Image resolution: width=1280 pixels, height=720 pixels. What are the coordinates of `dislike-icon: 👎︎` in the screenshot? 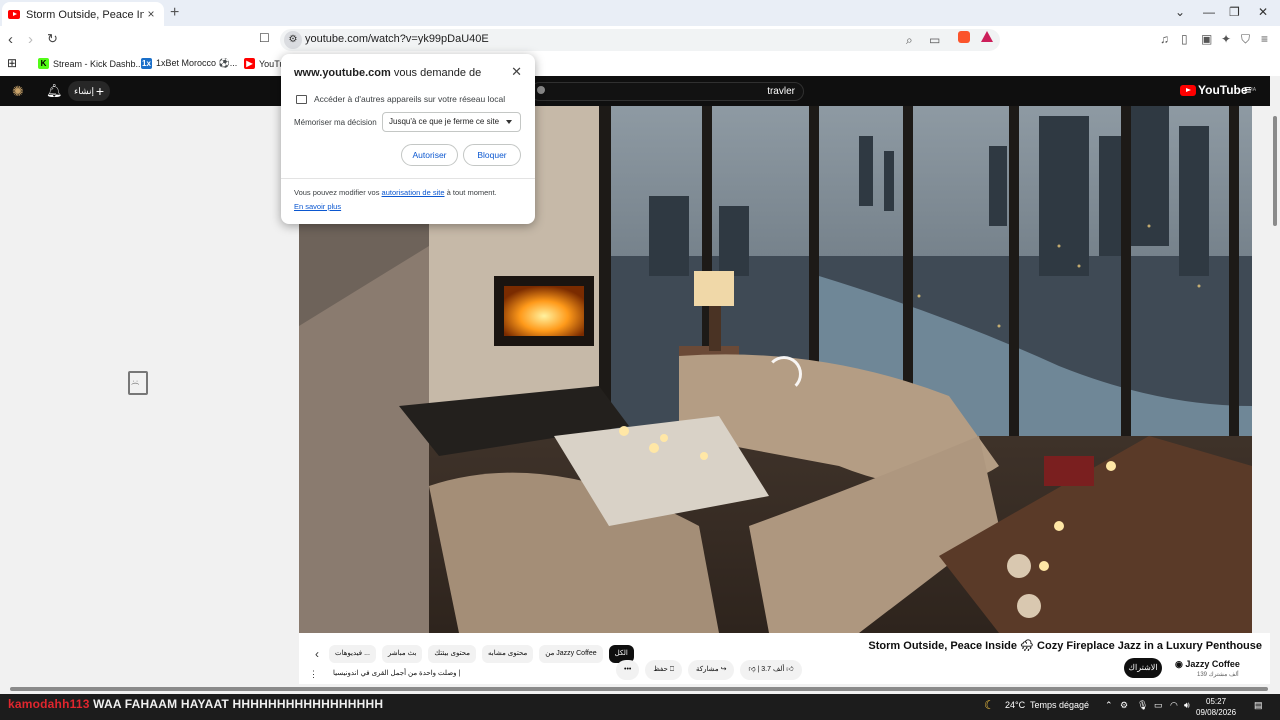 It's located at (752, 669).